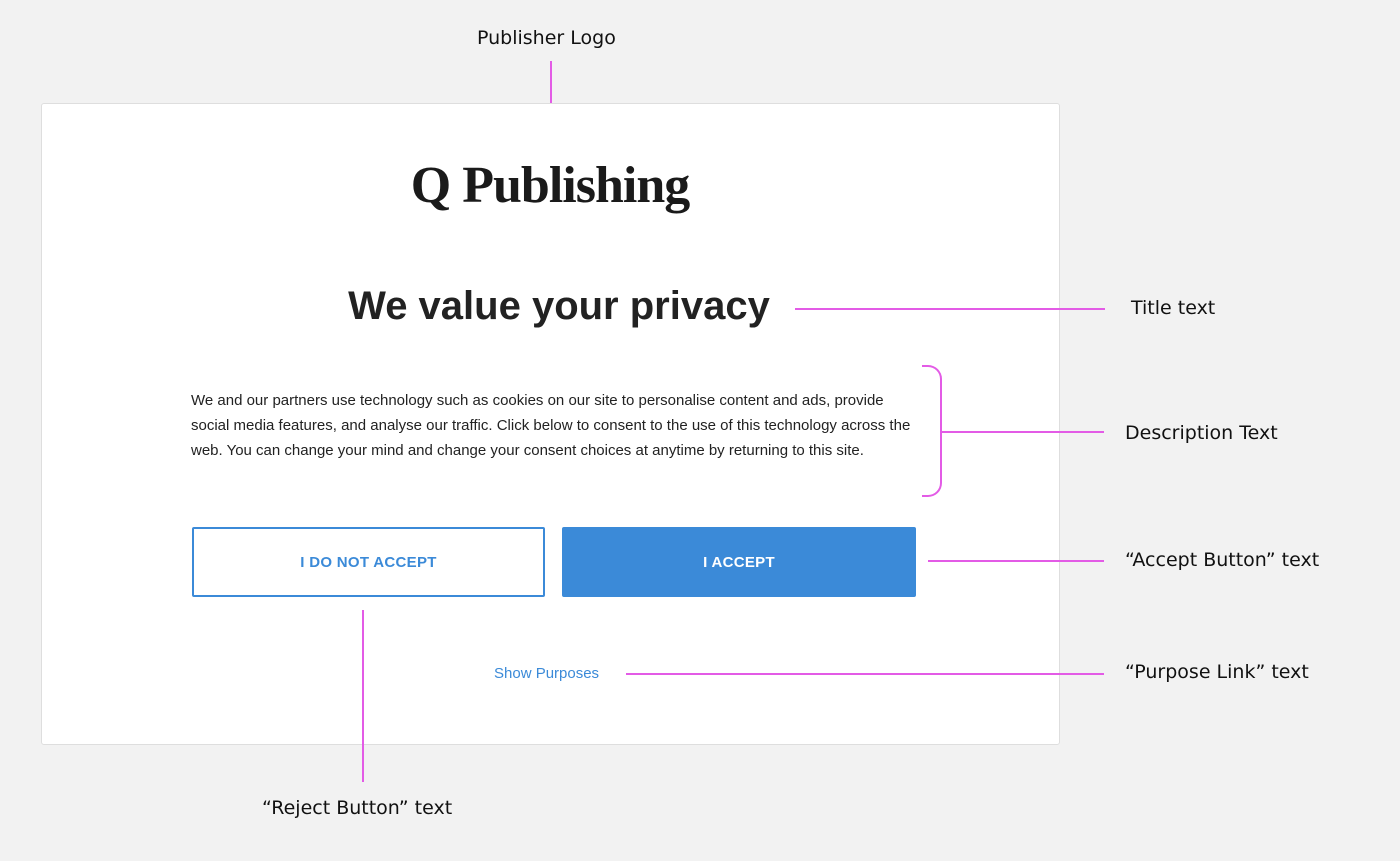  Describe the element at coordinates (559, 306) in the screenshot. I see `dialog-title: We value your privacy` at that location.